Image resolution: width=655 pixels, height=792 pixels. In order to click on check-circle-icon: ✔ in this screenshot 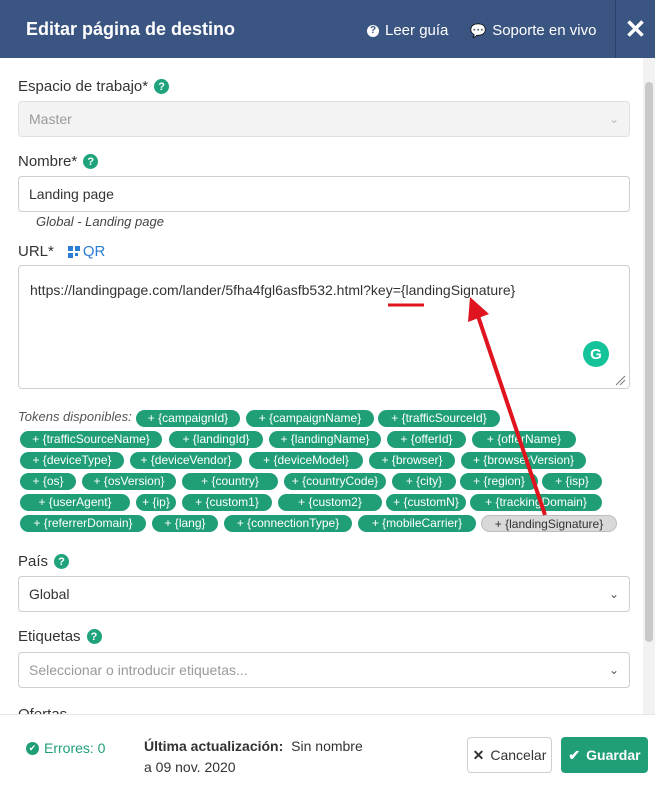, I will do `click(32, 748)`.